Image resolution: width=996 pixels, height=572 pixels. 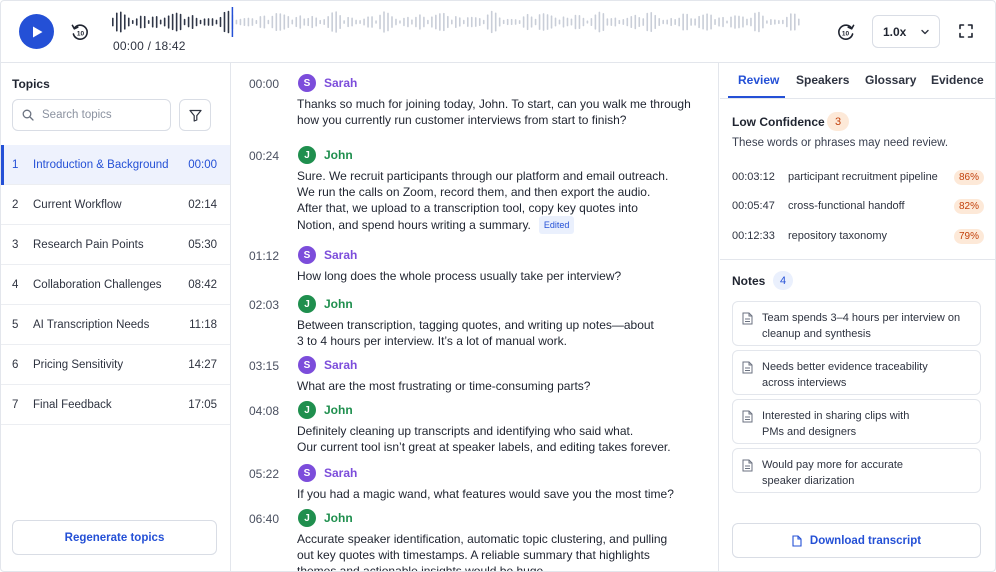 What do you see at coordinates (264, 474) in the screenshot?
I see `turn-timestamp: 05:22` at bounding box center [264, 474].